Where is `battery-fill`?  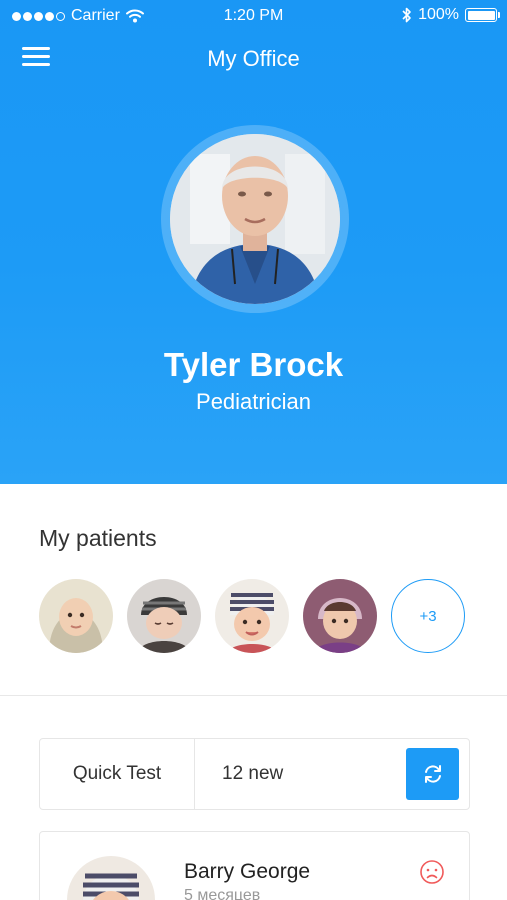
battery-fill is located at coordinates (481, 15).